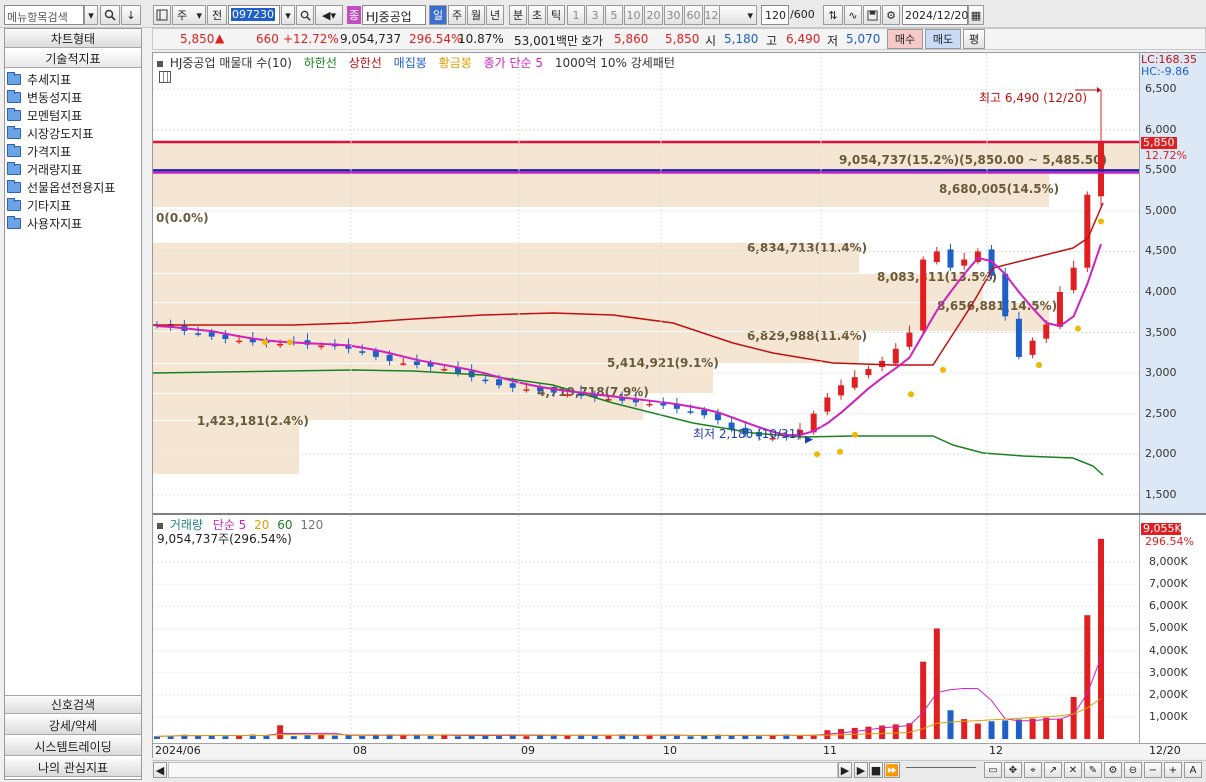 This screenshot has height=782, width=1206. What do you see at coordinates (614, 15) in the screenshot?
I see `interval-button-5: 5` at bounding box center [614, 15].